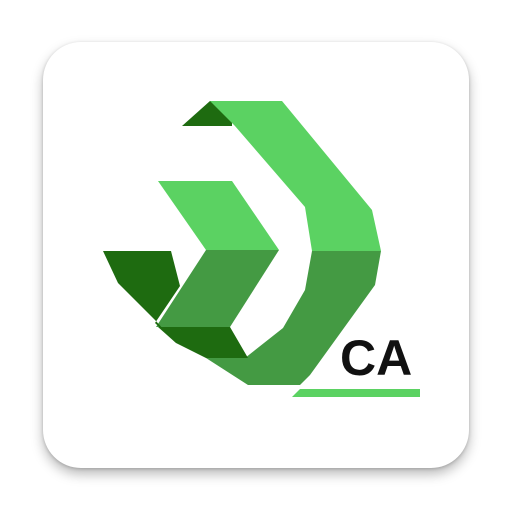 Image resolution: width=512 pixels, height=512 pixels. Describe the element at coordinates (203, 342) in the screenshot. I see `logo-lower-connector` at that location.